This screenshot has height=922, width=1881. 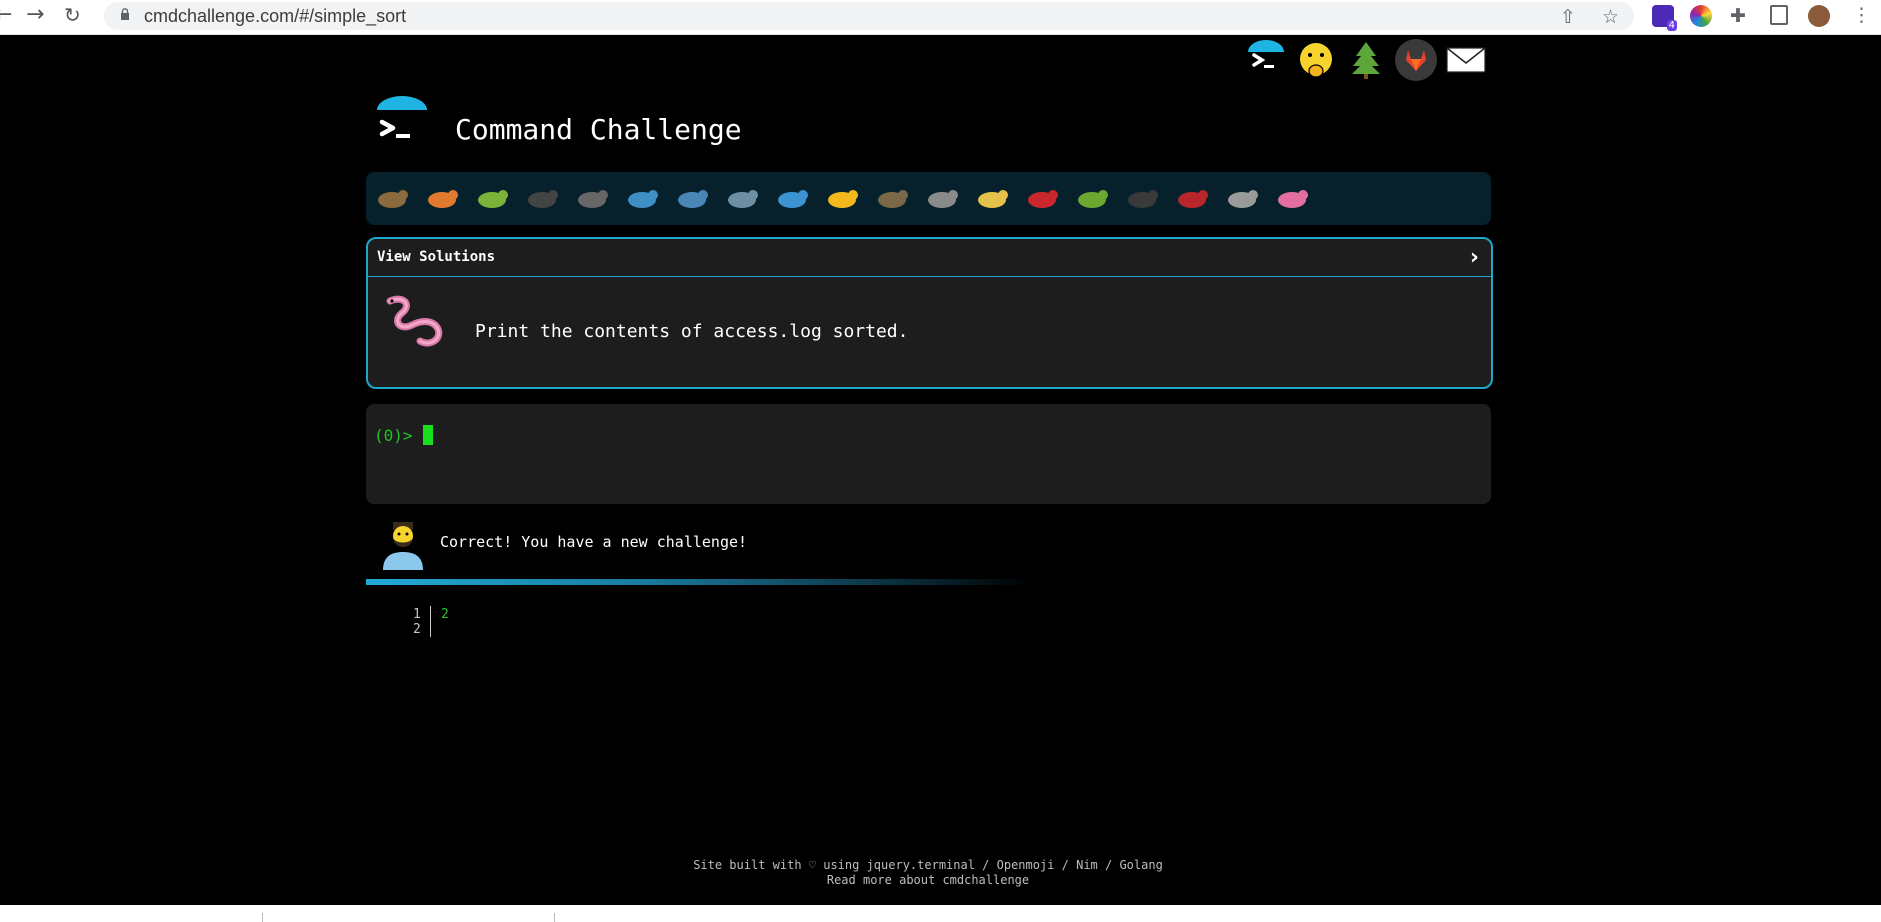 I want to click on terminal-icon, so click(x=1266, y=60).